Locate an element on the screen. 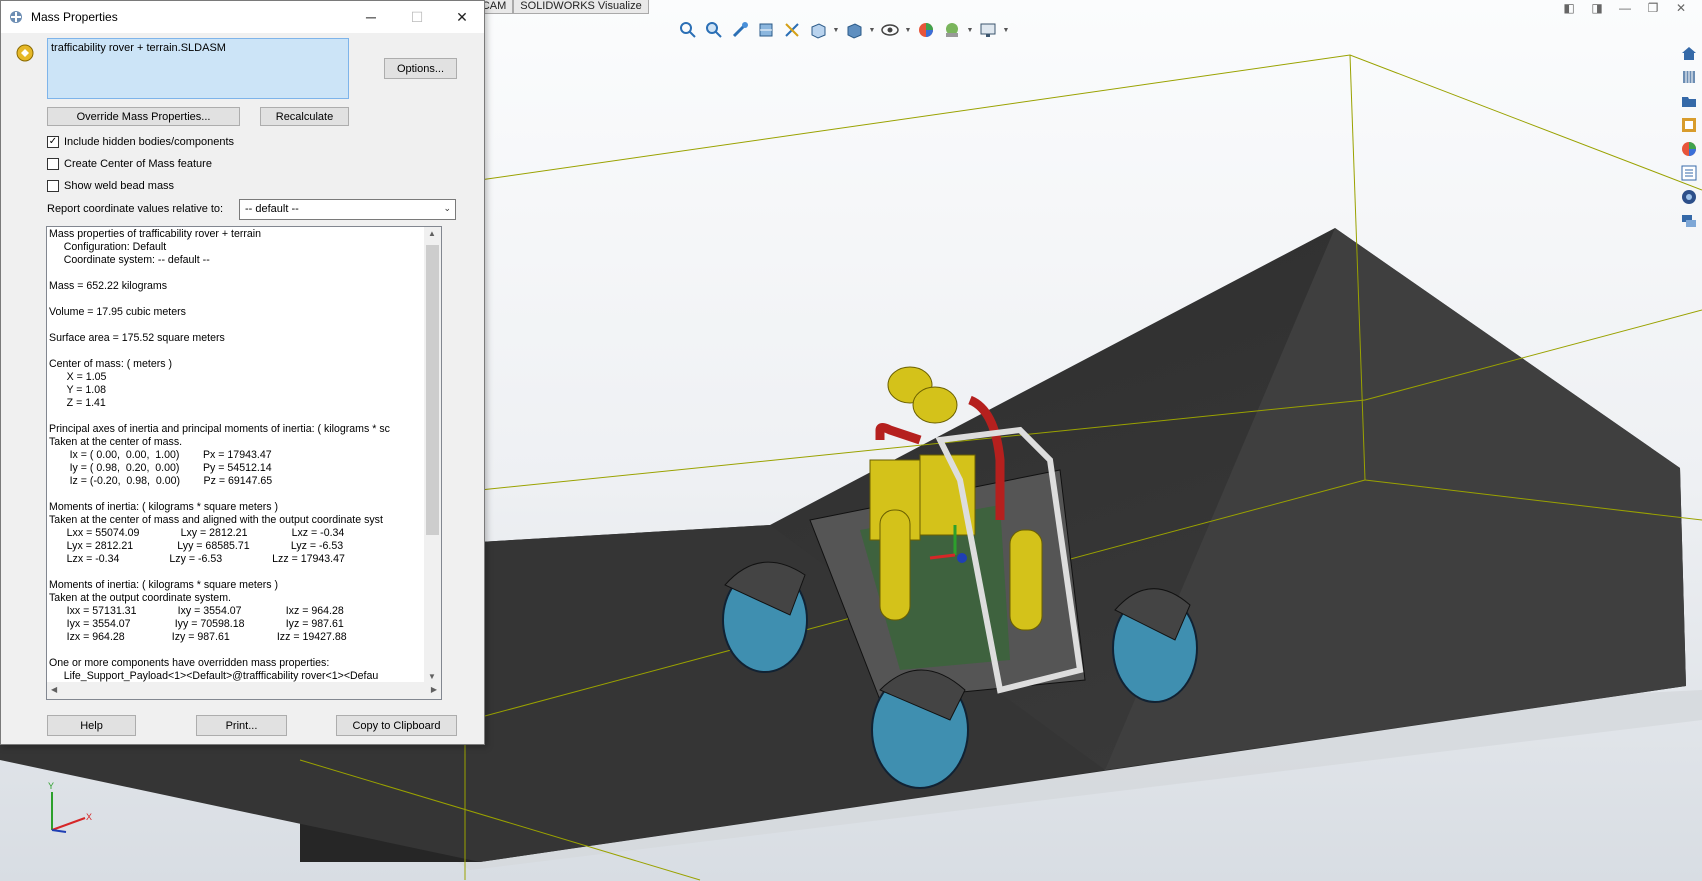  previous-view-icon is located at coordinates (740, 30).